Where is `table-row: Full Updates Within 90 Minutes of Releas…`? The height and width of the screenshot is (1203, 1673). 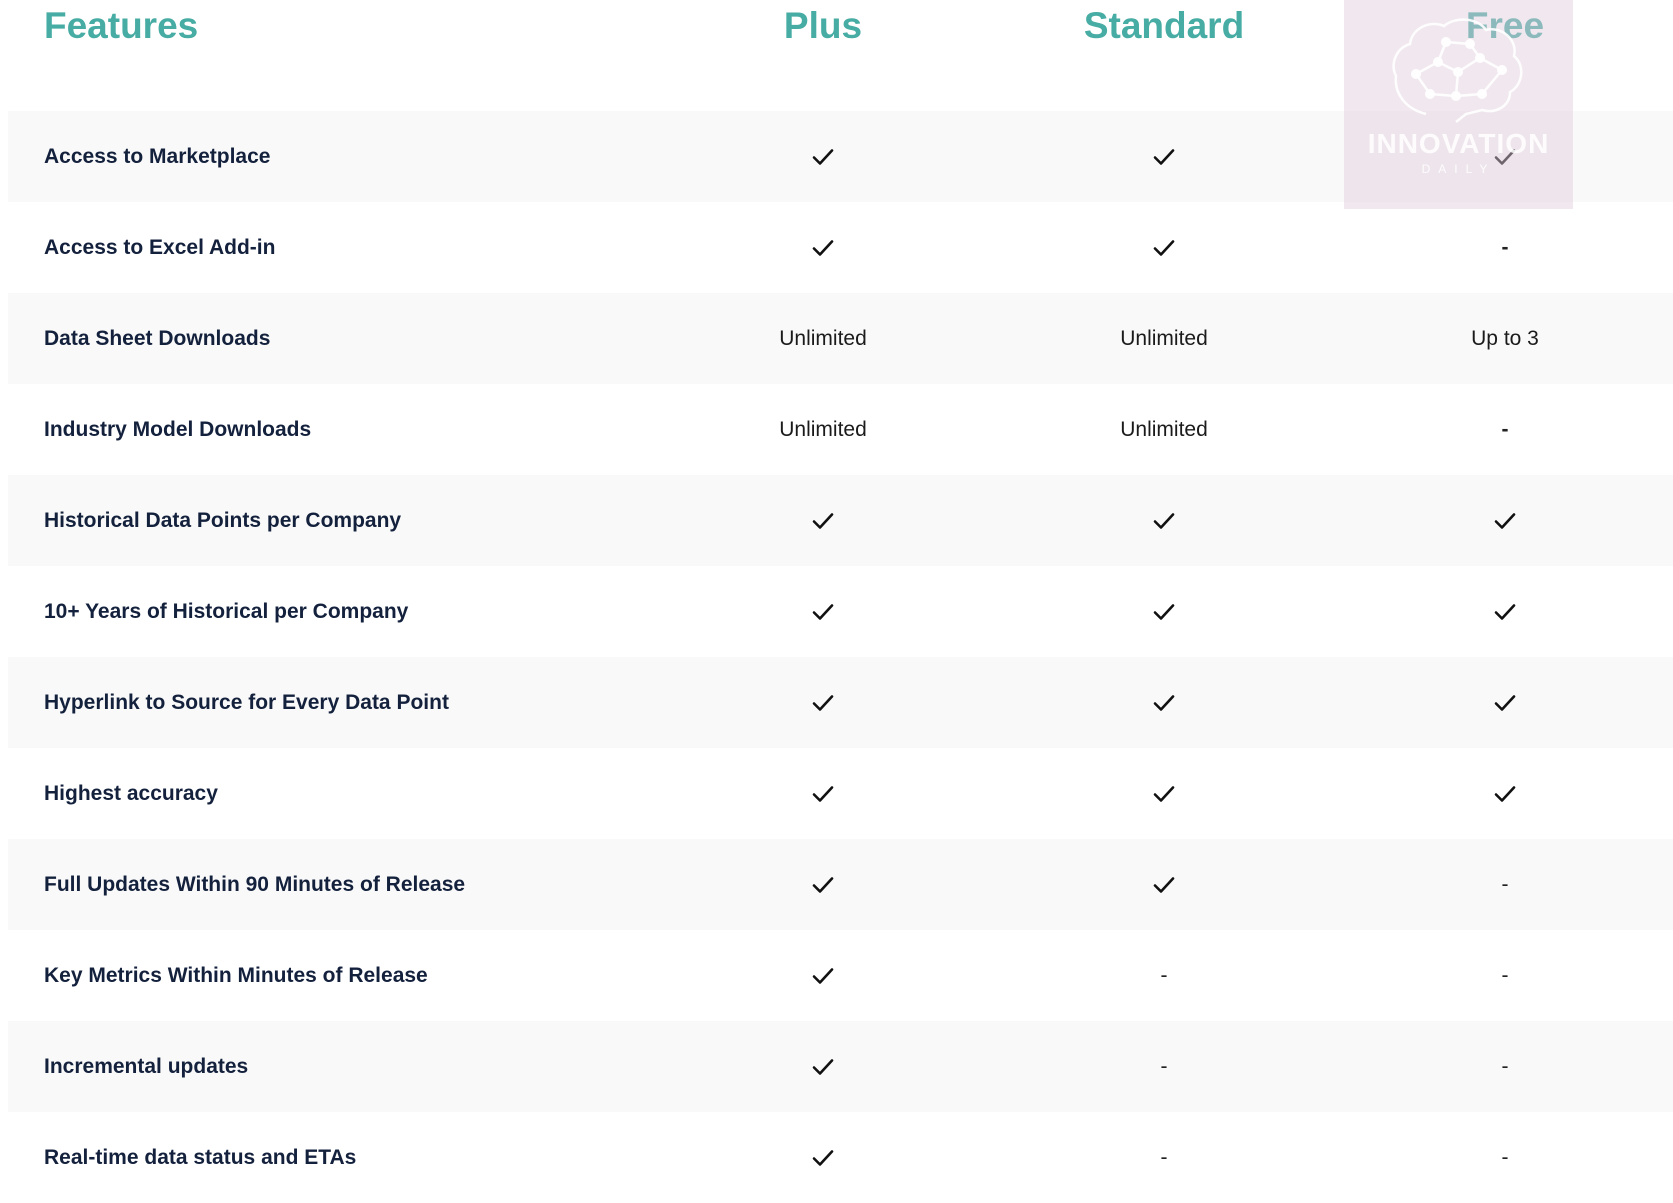 table-row: Full Updates Within 90 Minutes of Releas… is located at coordinates (840, 884).